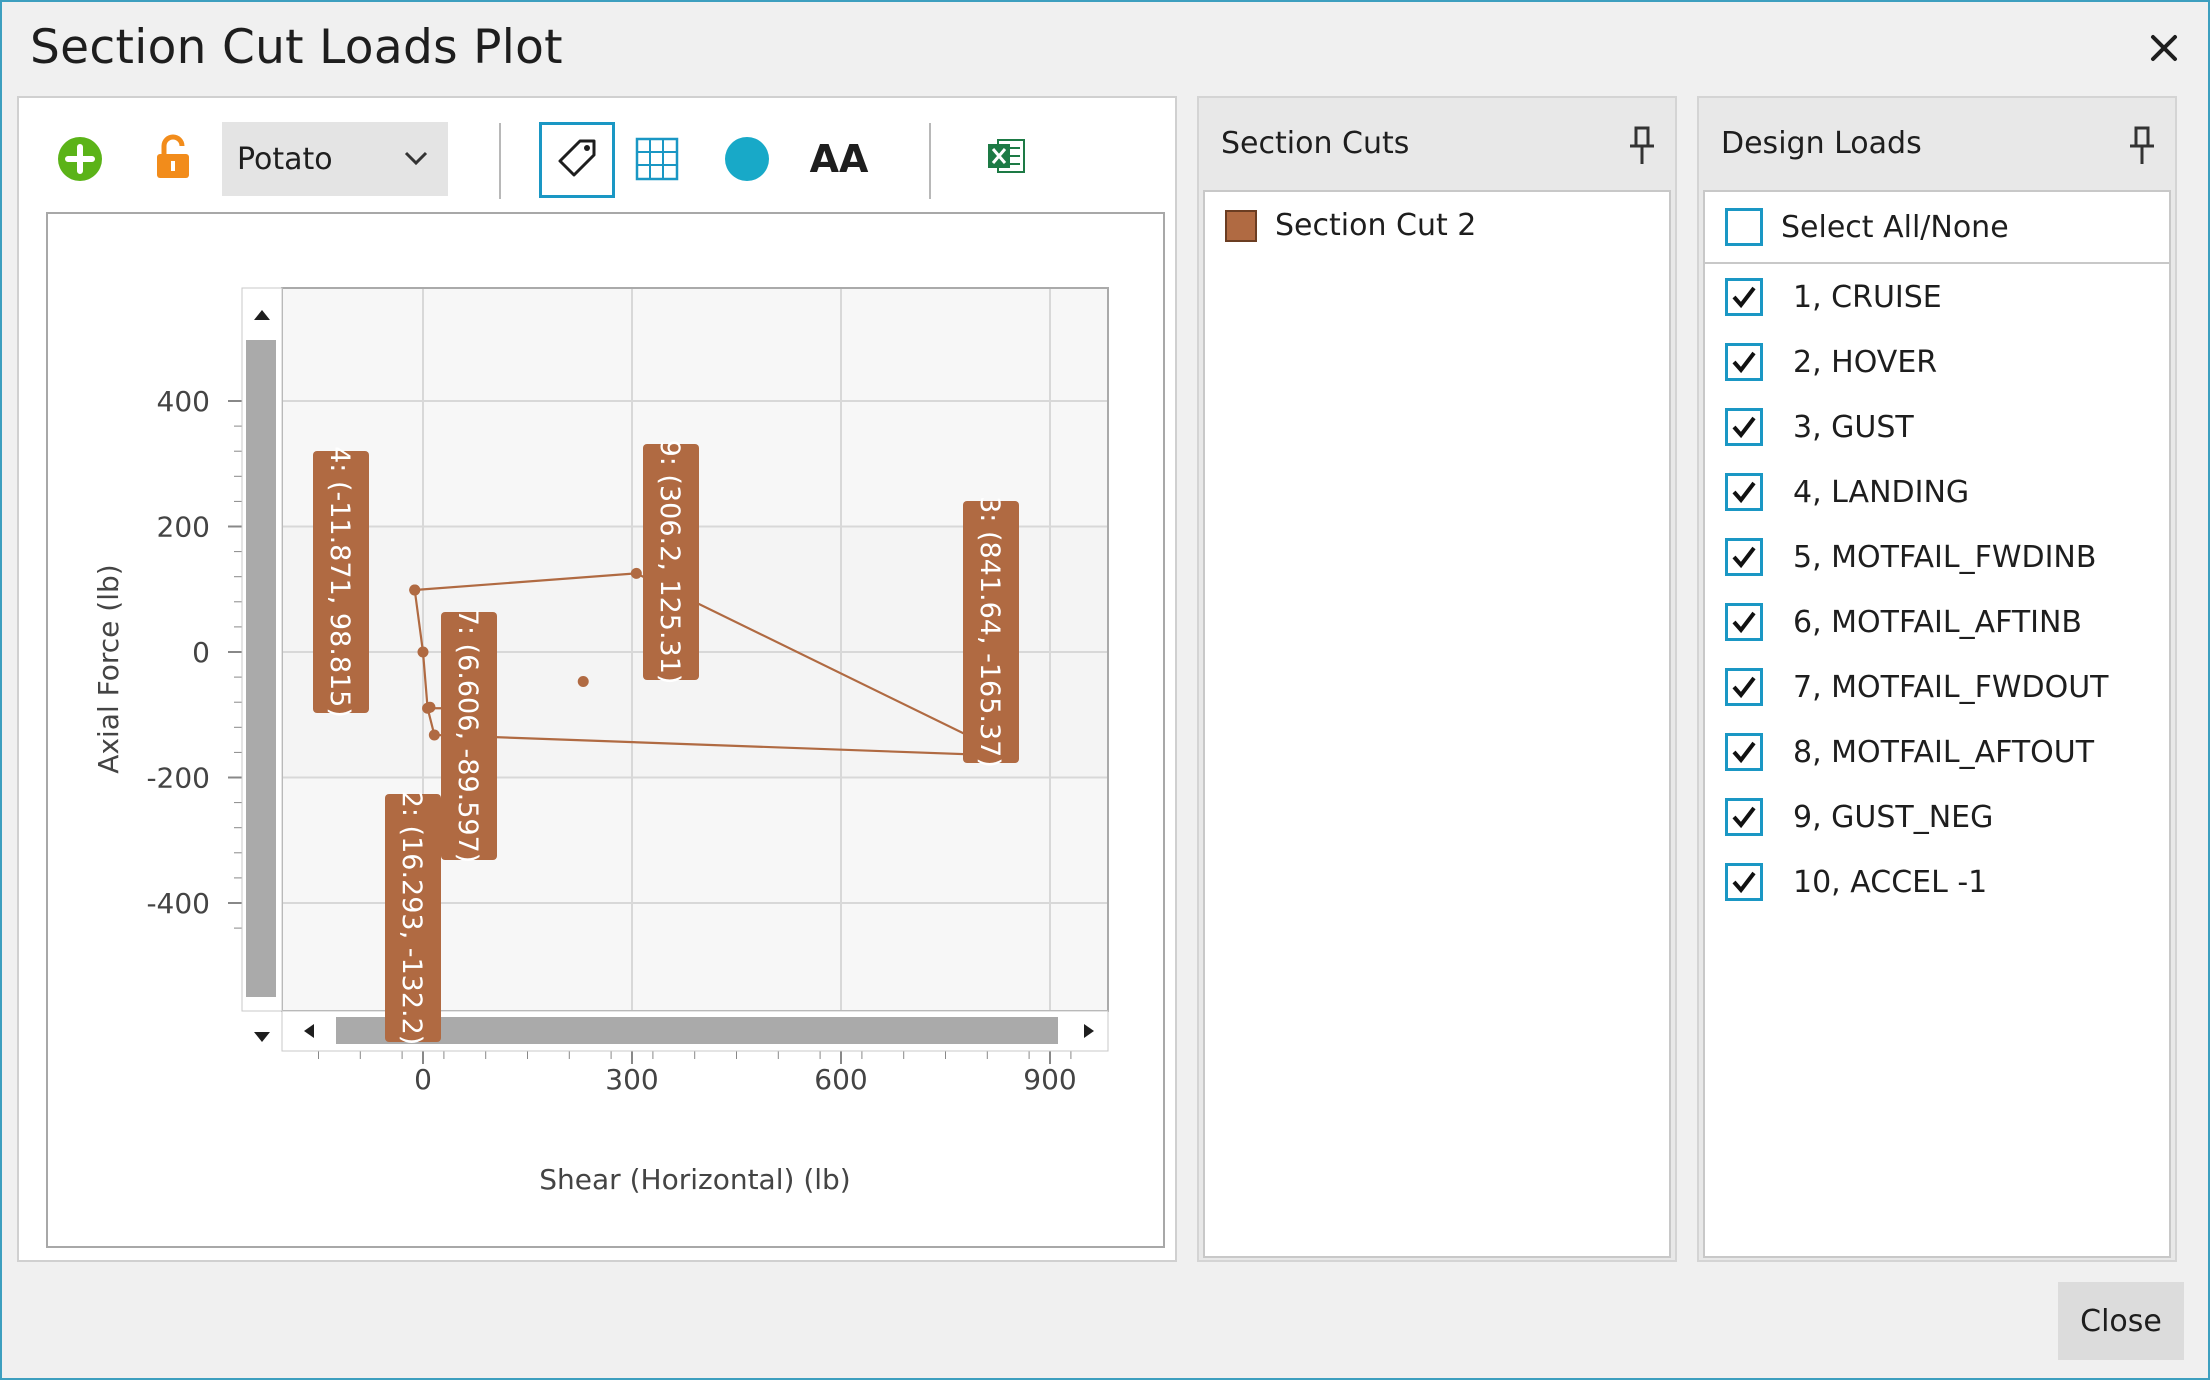 The image size is (2210, 1380). I want to click on y-tick-label: -400, so click(178, 903).